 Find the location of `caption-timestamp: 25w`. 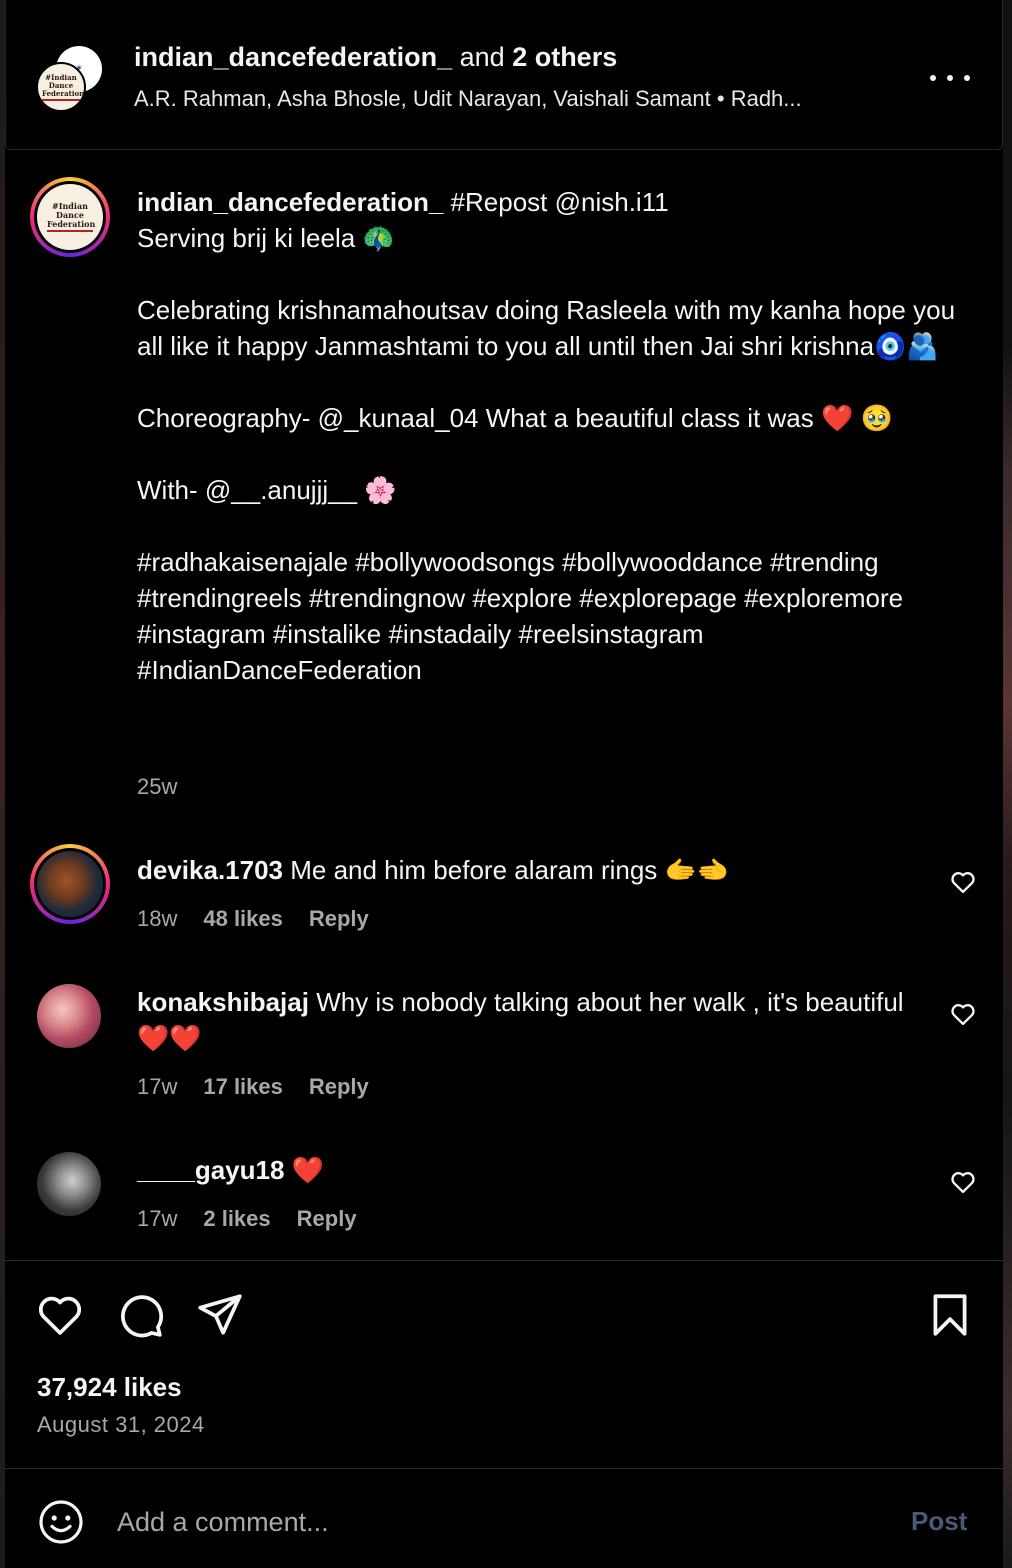

caption-timestamp: 25w is located at coordinates (157, 786).